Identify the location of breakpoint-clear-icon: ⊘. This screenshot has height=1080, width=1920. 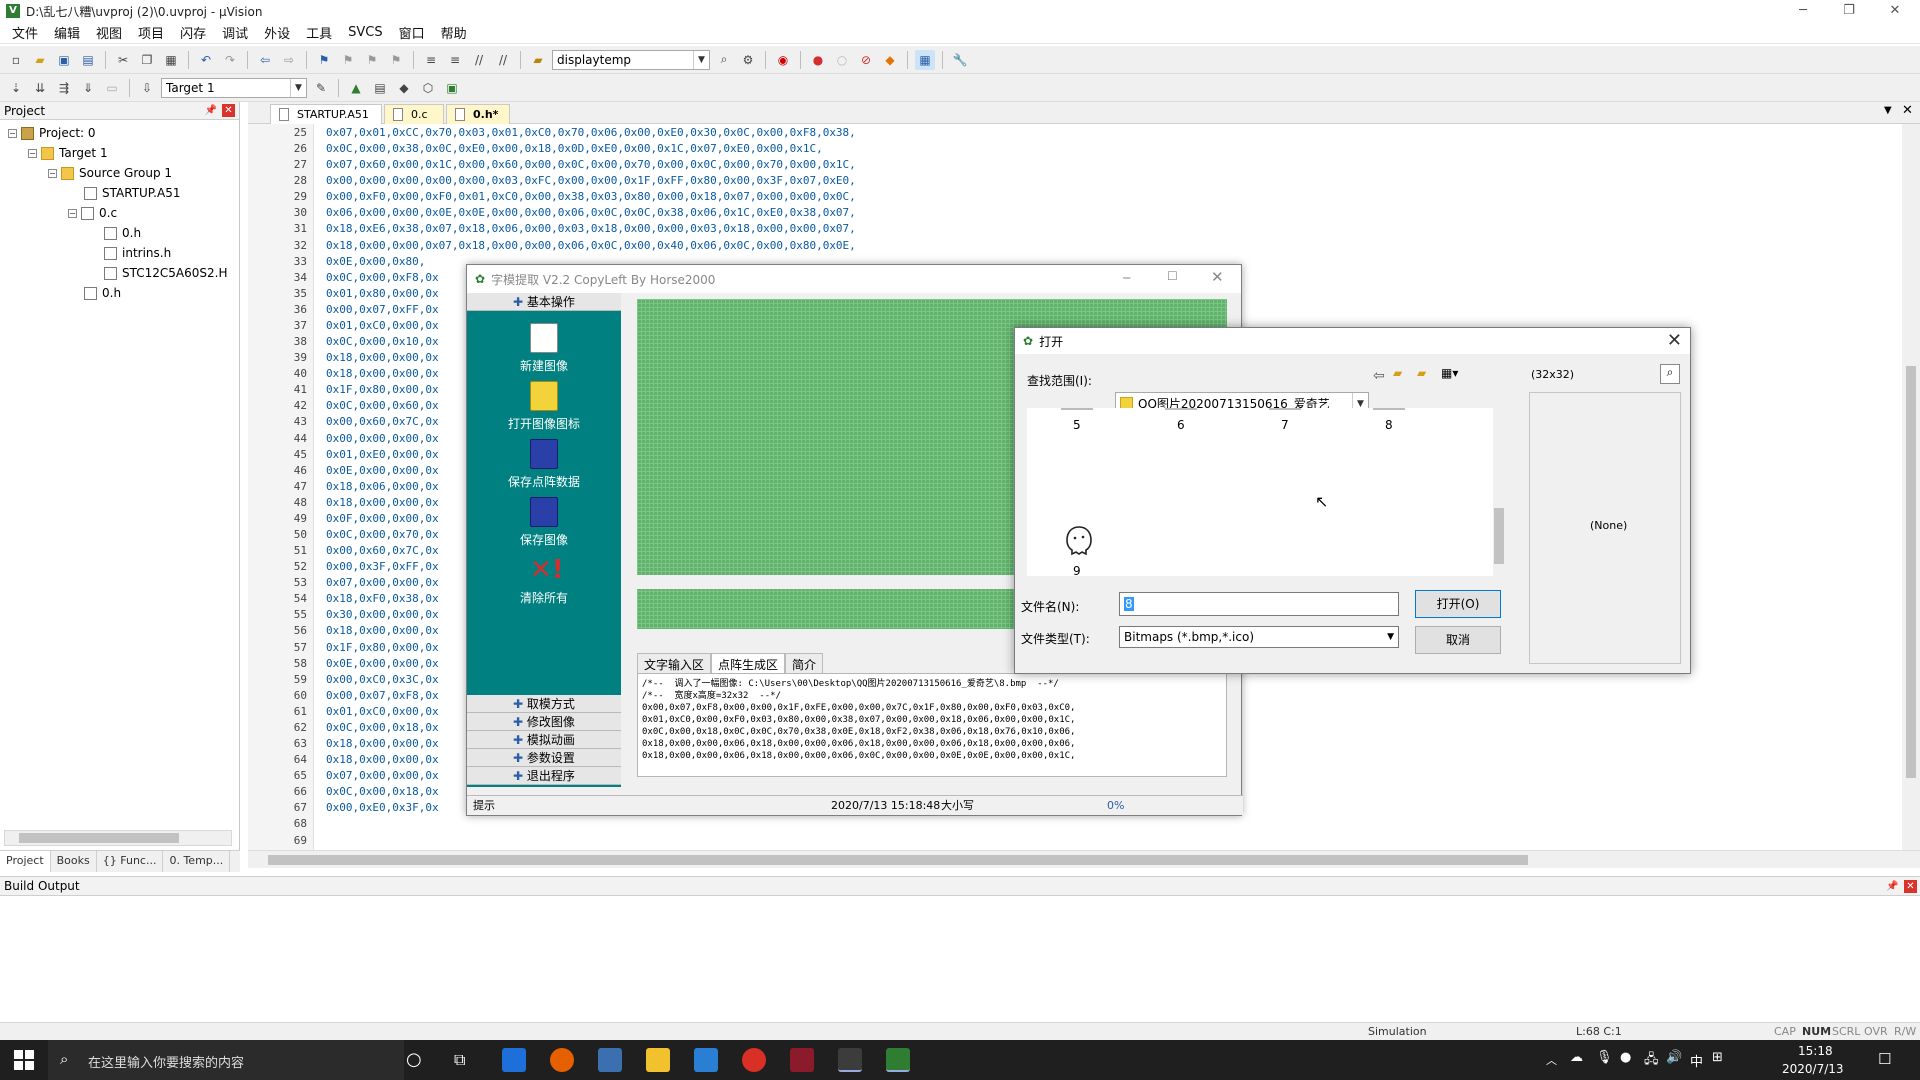
(866, 60).